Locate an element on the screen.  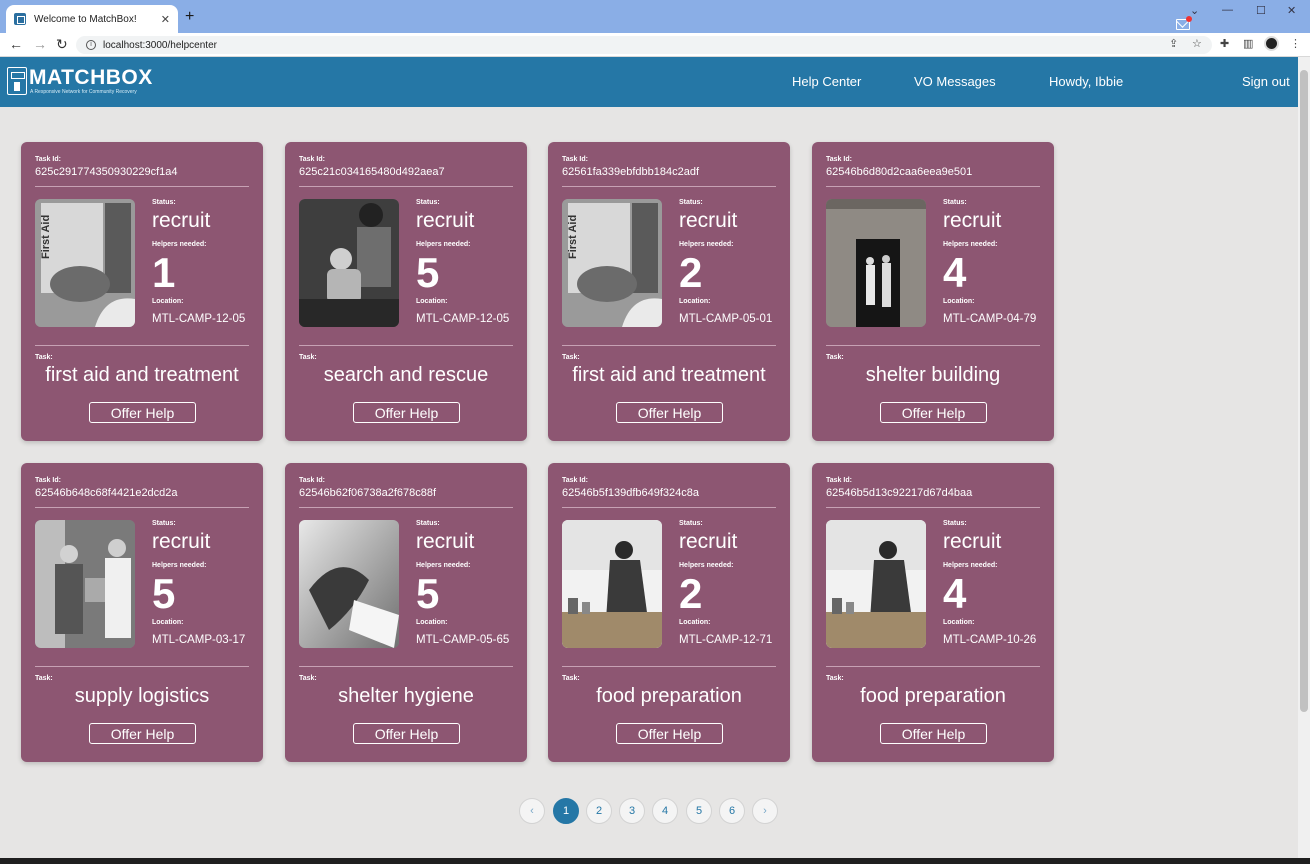
forward-icon: → is located at coordinates (40, 44).